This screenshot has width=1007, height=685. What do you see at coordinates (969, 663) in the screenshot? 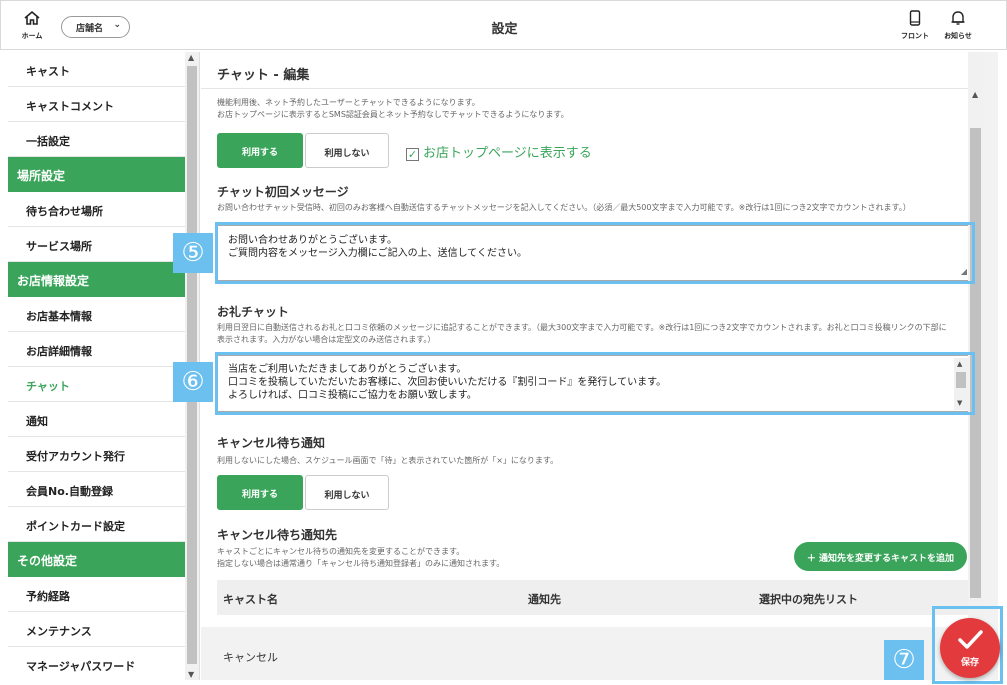
I see `save-label: 保存` at bounding box center [969, 663].